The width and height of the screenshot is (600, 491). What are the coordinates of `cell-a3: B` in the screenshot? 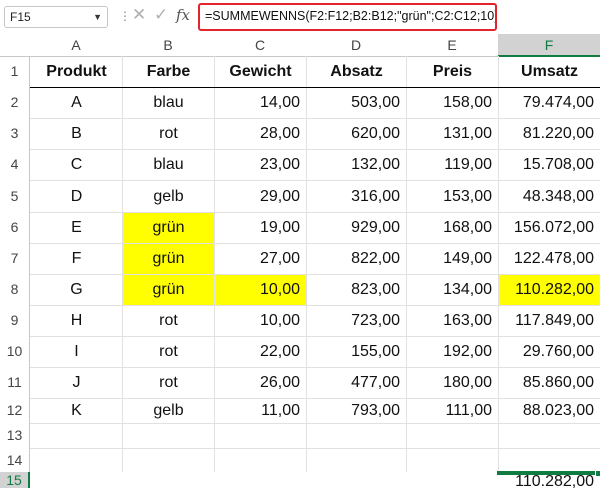 It's located at (76, 134).